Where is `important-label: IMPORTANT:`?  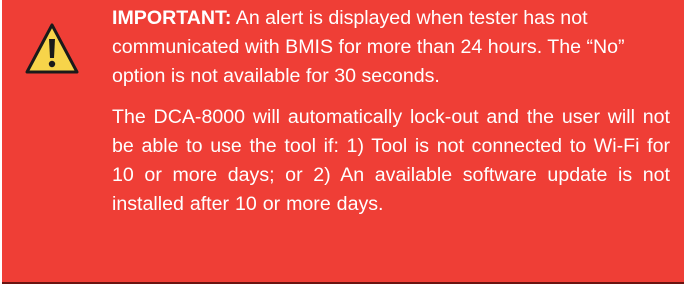
important-label: IMPORTANT: is located at coordinates (172, 18).